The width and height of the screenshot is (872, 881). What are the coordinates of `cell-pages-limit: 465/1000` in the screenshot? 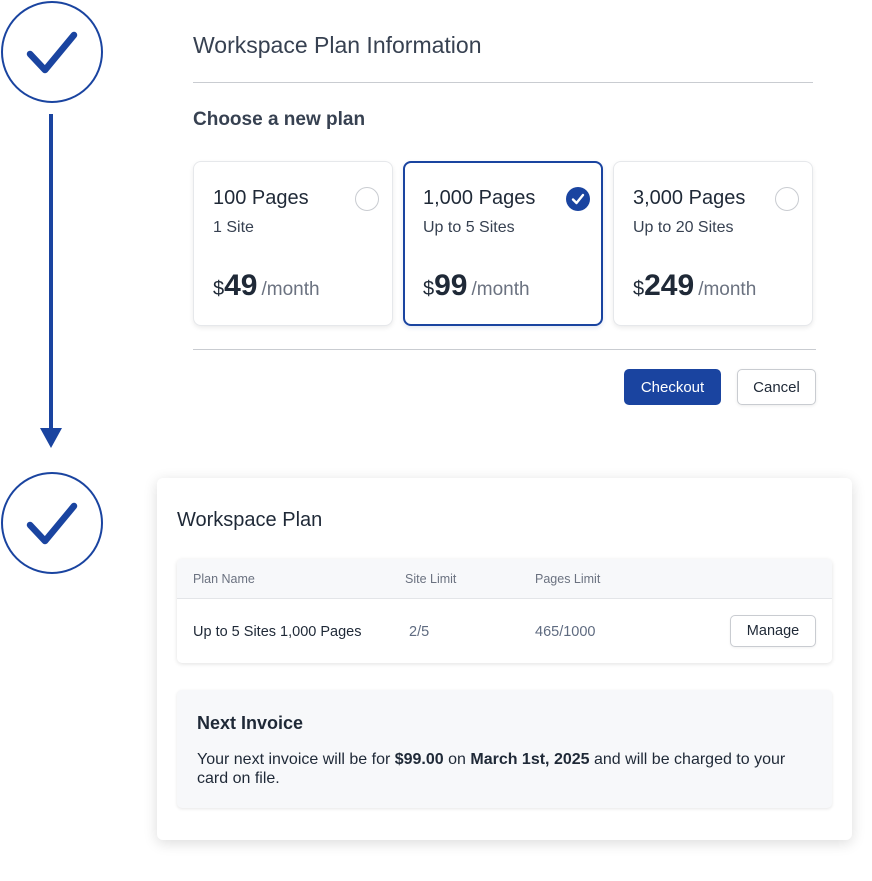 It's located at (565, 632).